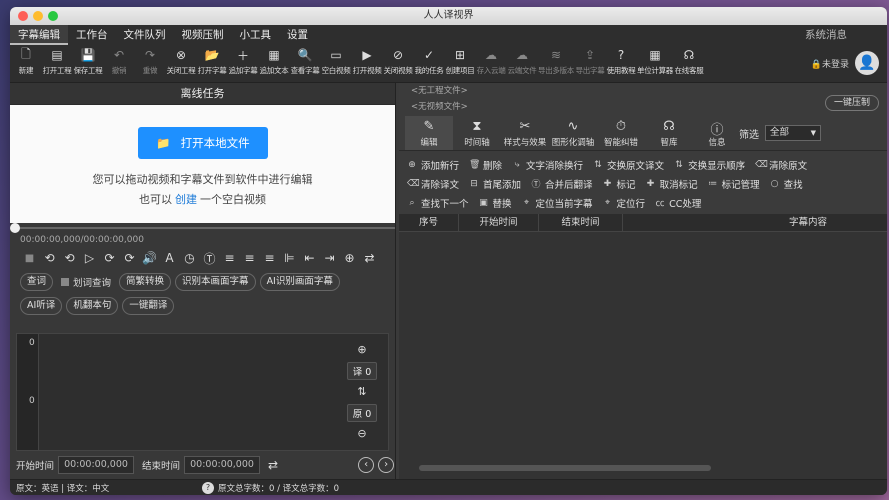 The width and height of the screenshot is (889, 500). I want to click on rewind-5s-icon: ⟲, so click(49, 258).